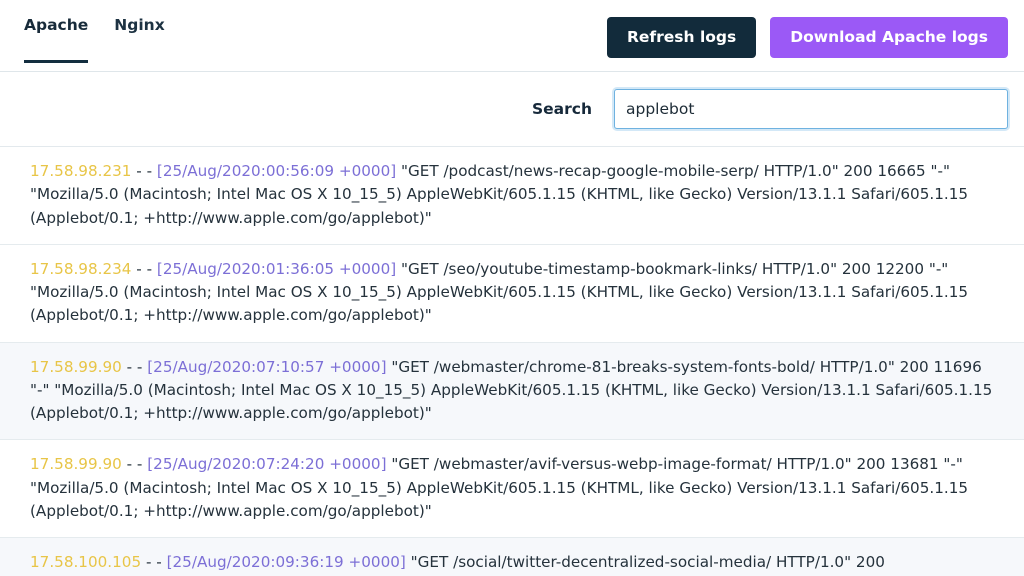  What do you see at coordinates (107, 36) in the screenshot?
I see `tab-bar: Apache Nginx` at bounding box center [107, 36].